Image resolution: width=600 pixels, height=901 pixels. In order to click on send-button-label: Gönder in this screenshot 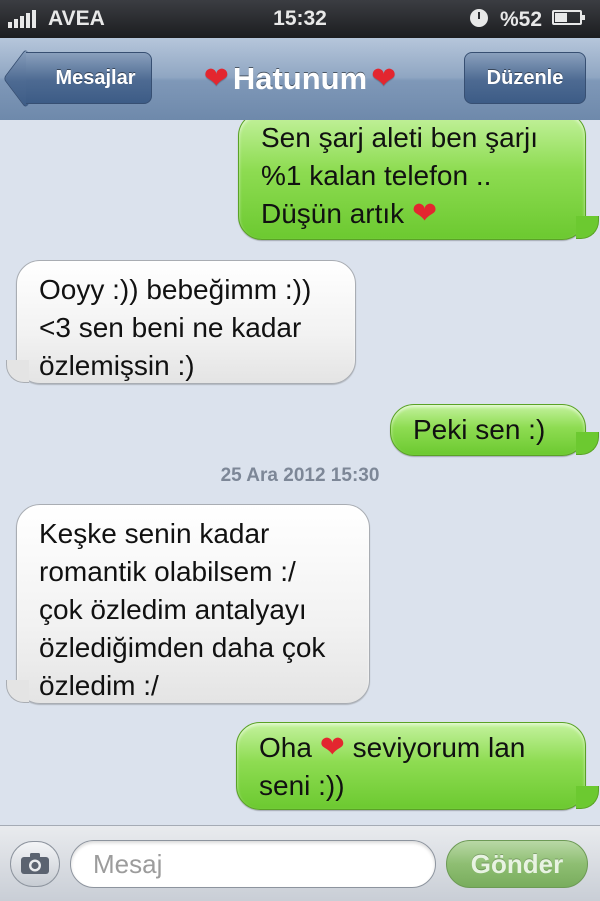, I will do `click(517, 863)`.